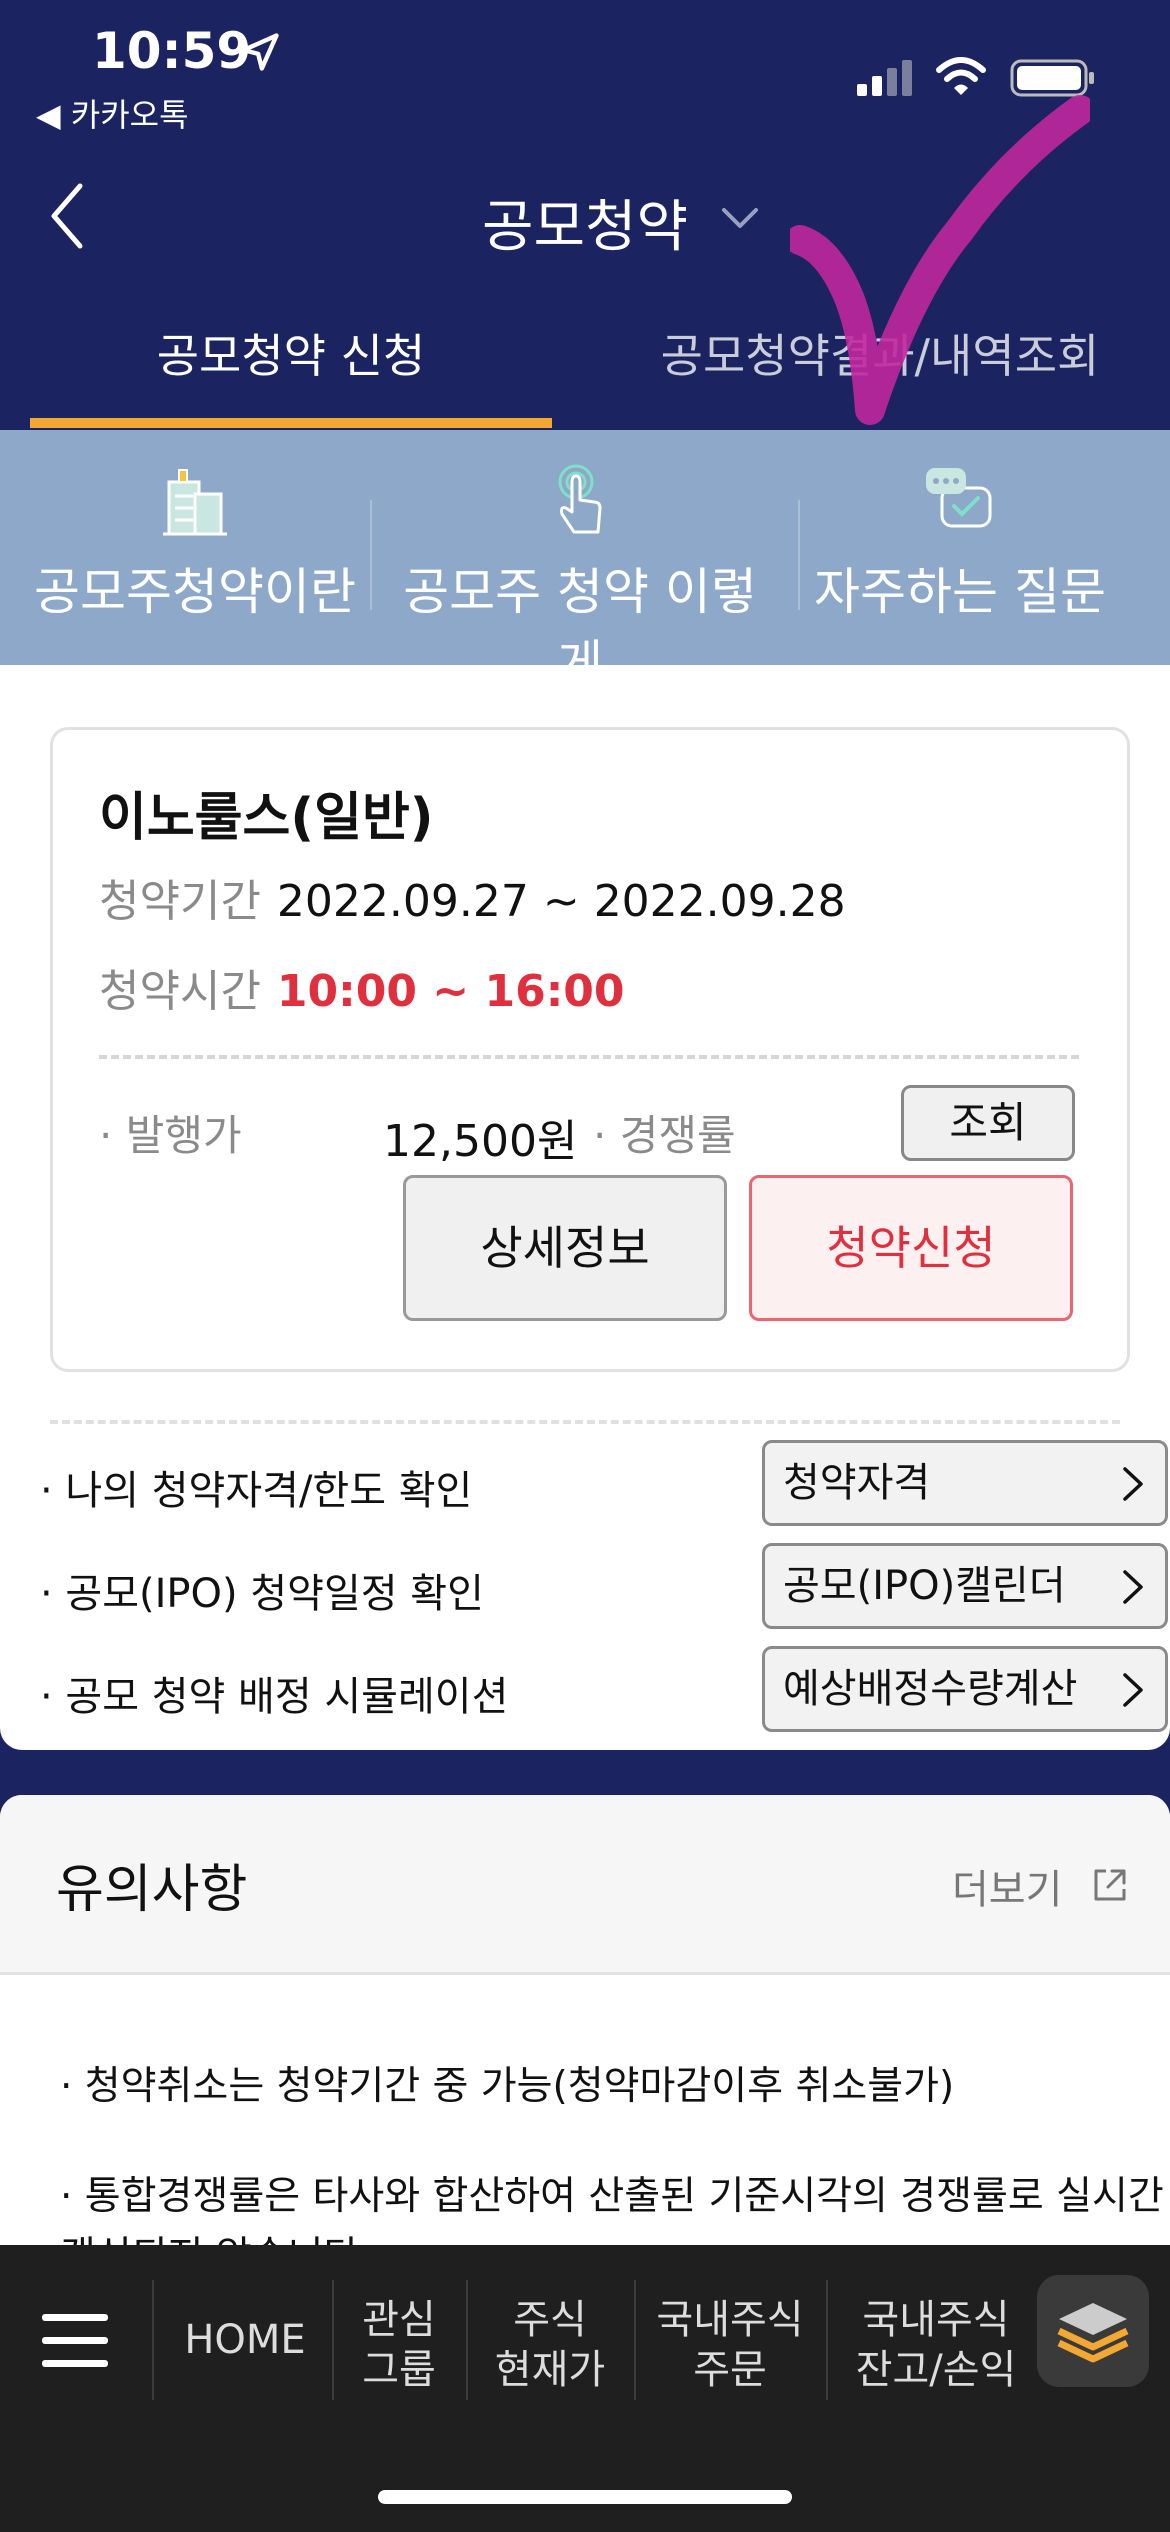 The width and height of the screenshot is (1170, 2532). I want to click on hamburger-menu-icon, so click(75, 2340).